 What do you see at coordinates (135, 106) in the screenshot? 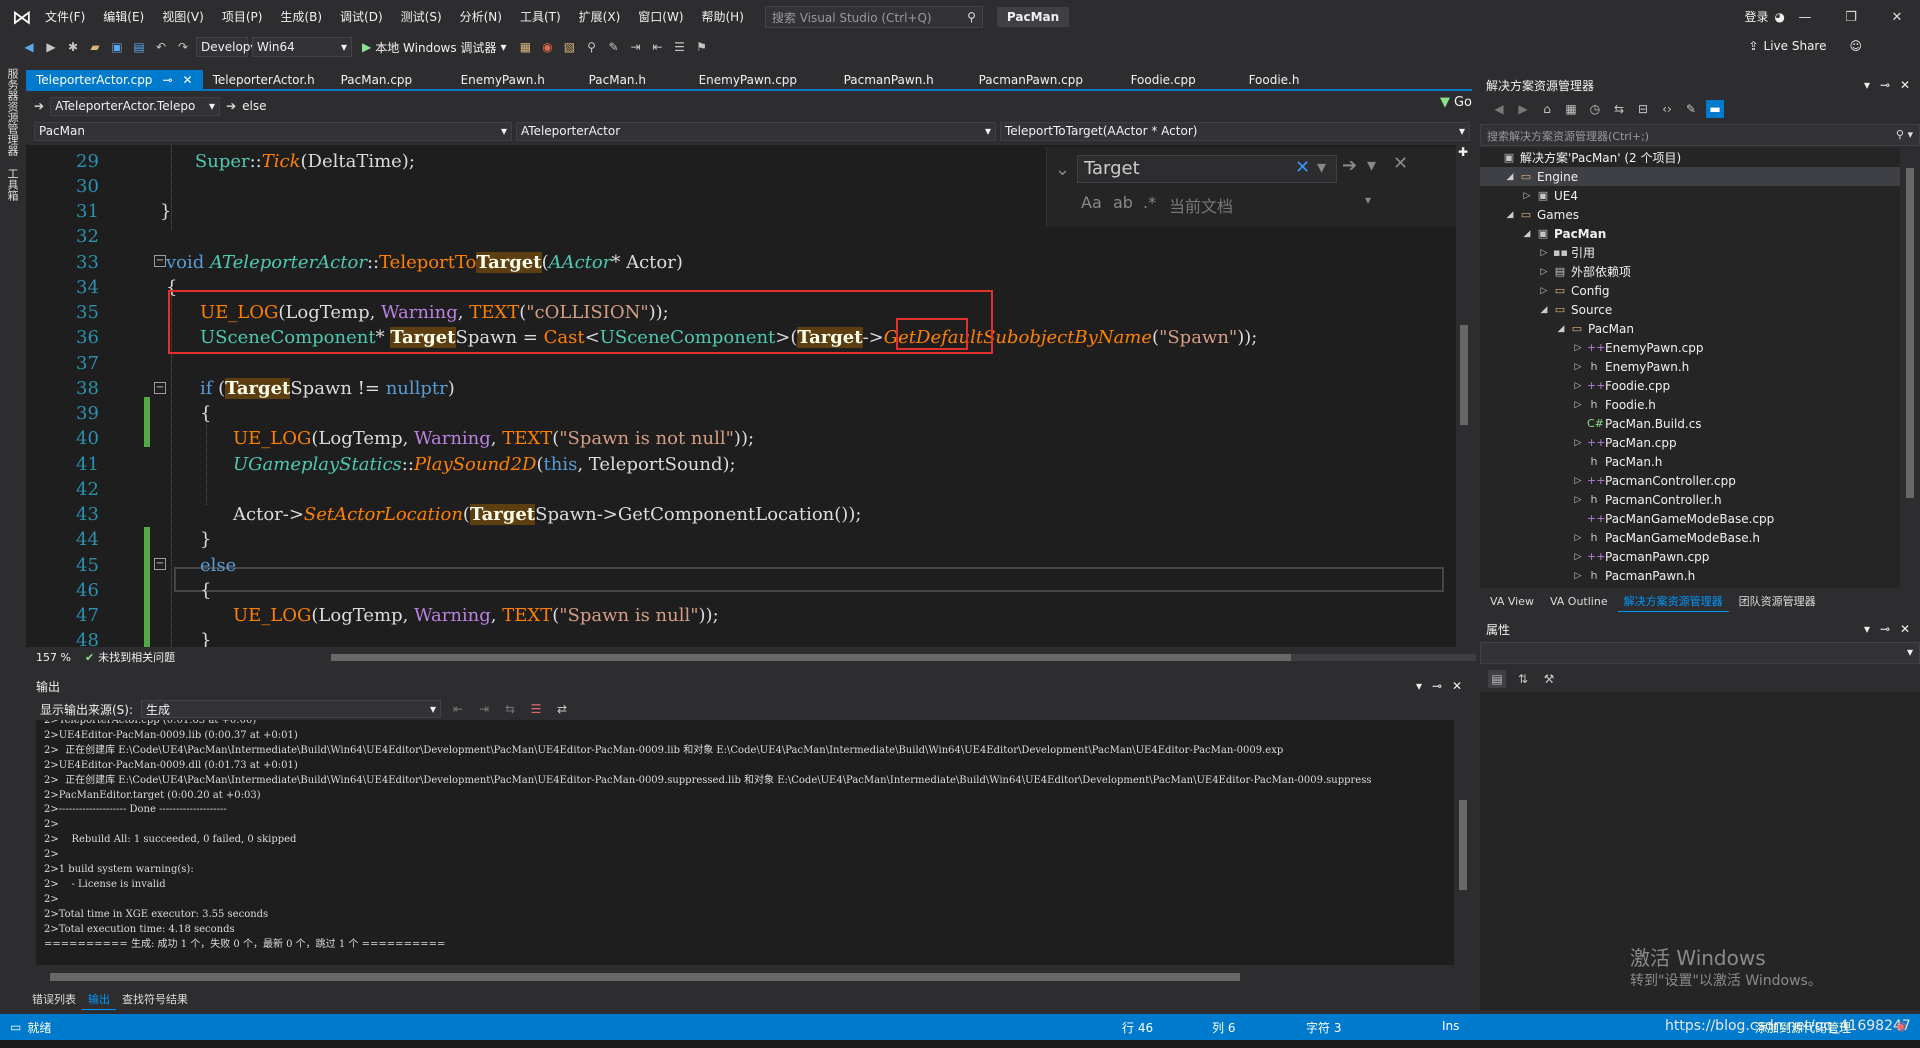
I see `scope-select: ATeleporterActor.Telepo ▾` at bounding box center [135, 106].